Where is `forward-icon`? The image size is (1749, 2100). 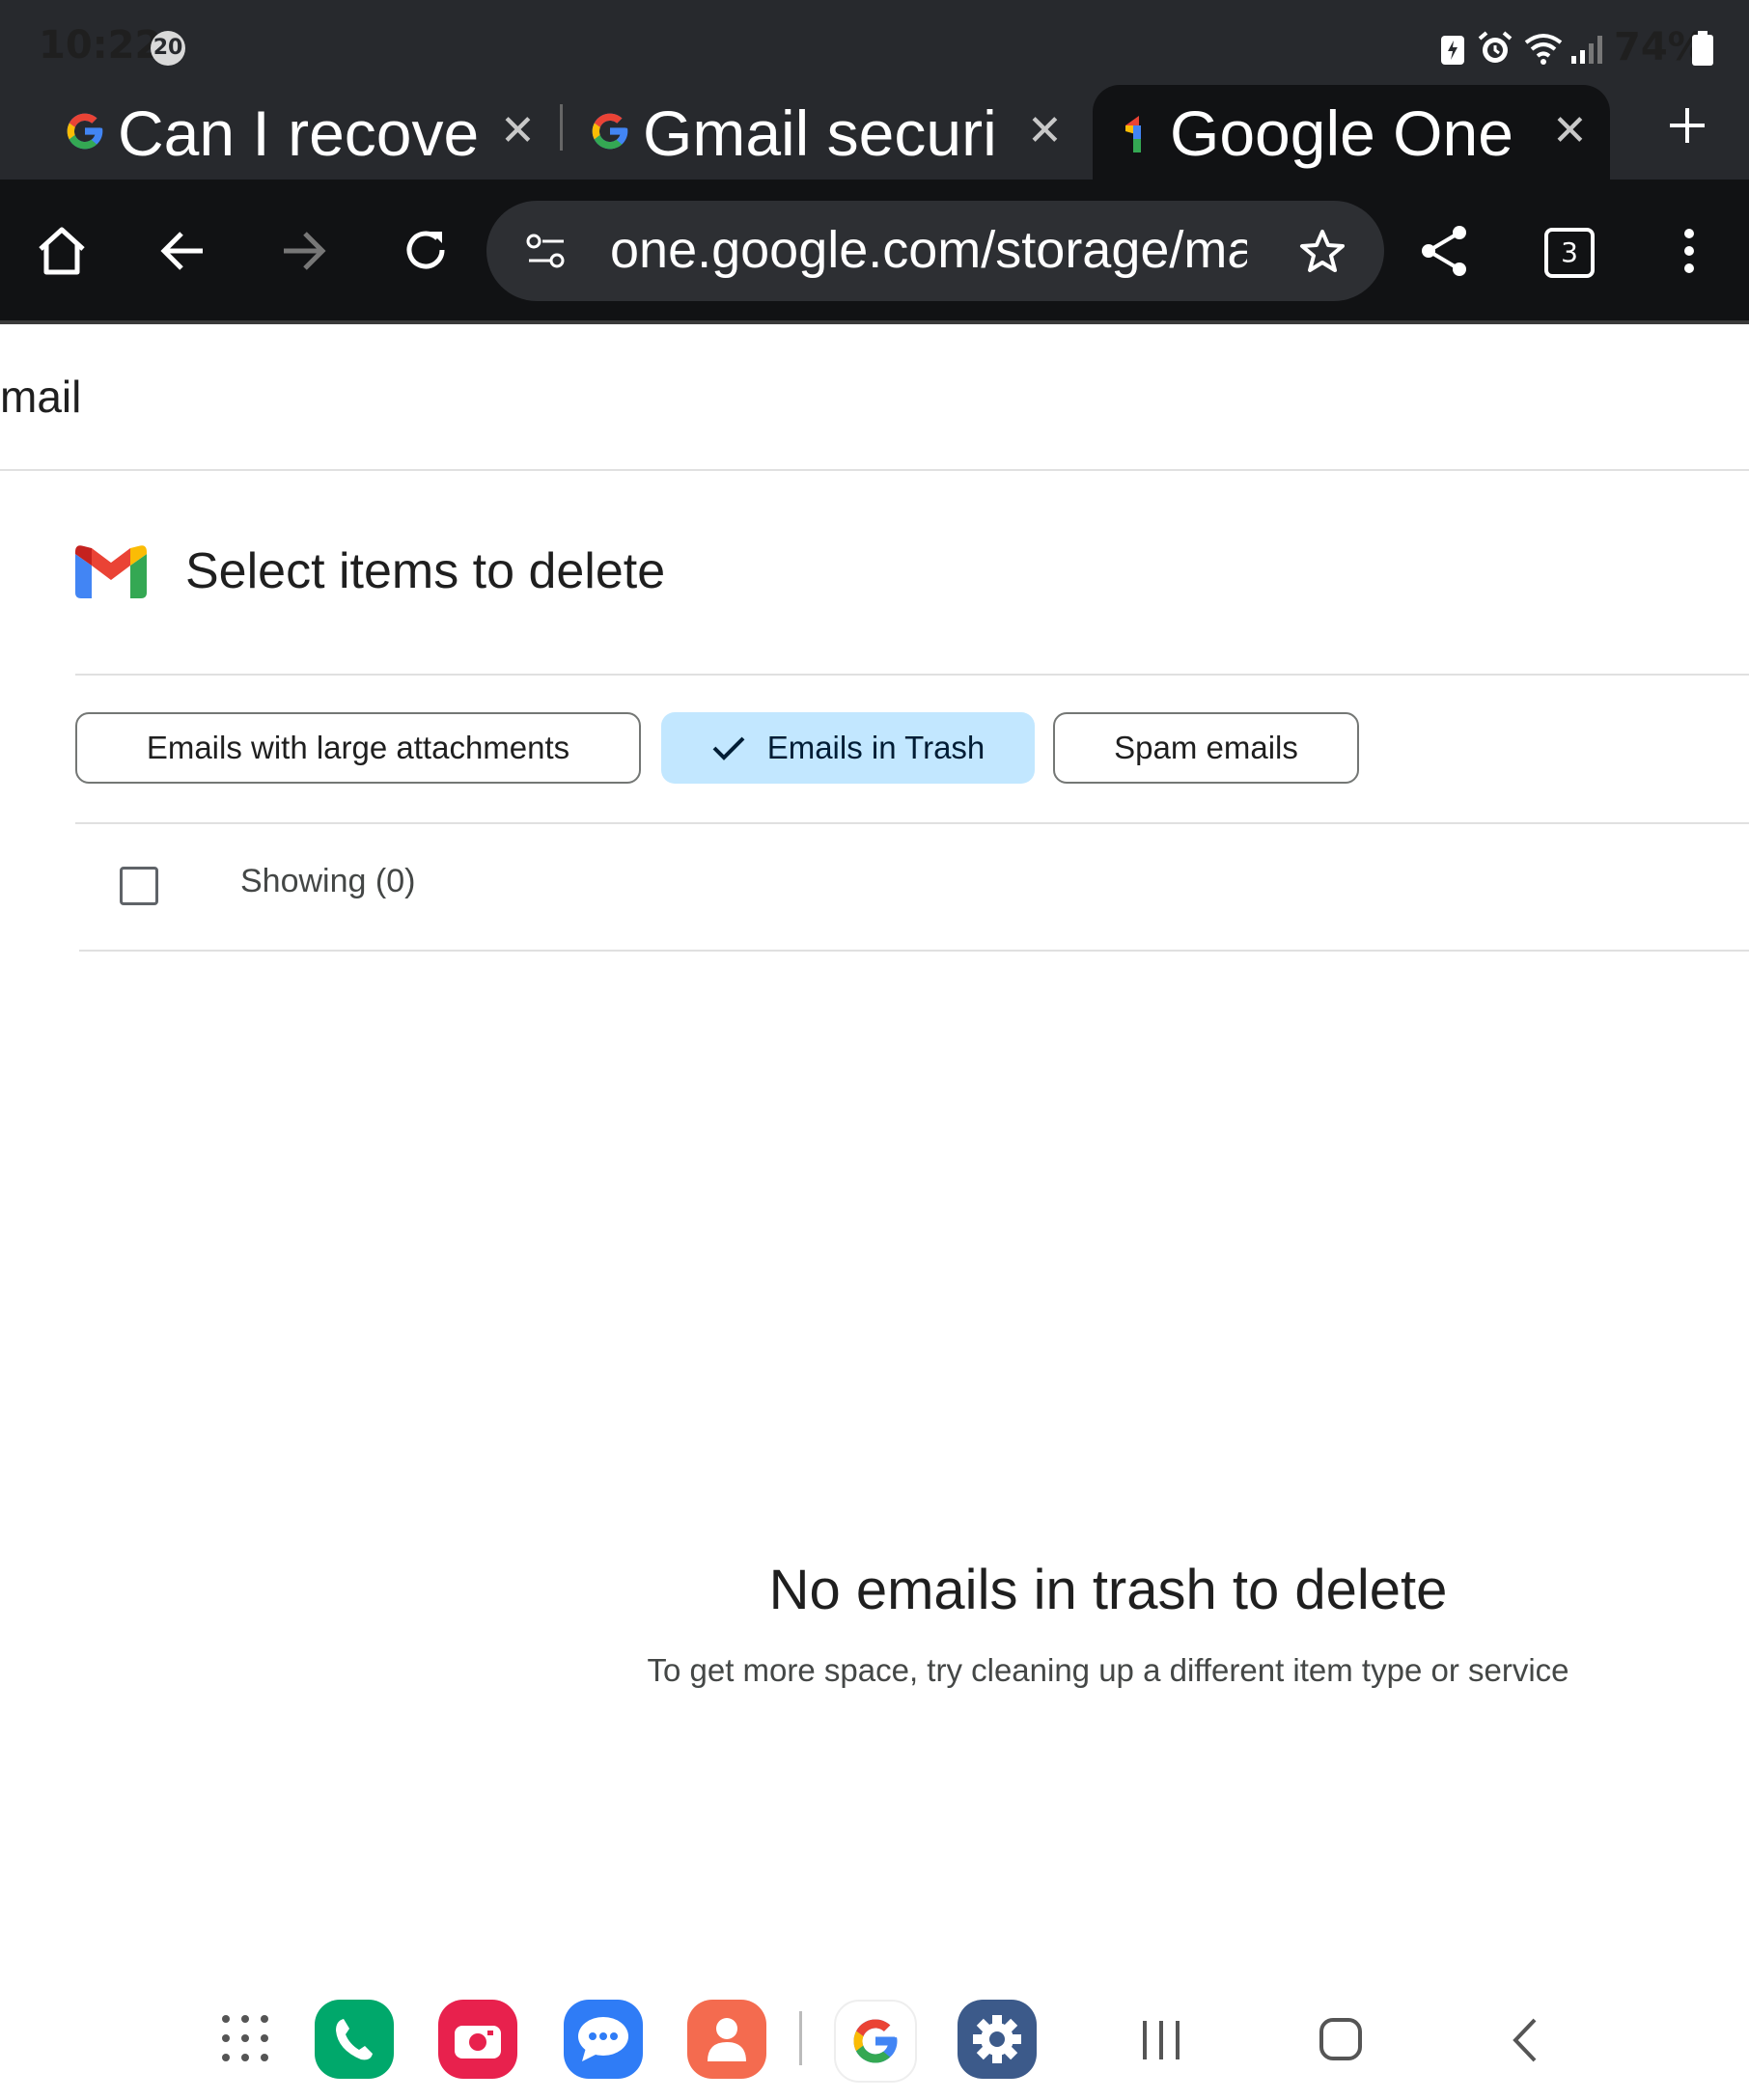 forward-icon is located at coordinates (304, 251).